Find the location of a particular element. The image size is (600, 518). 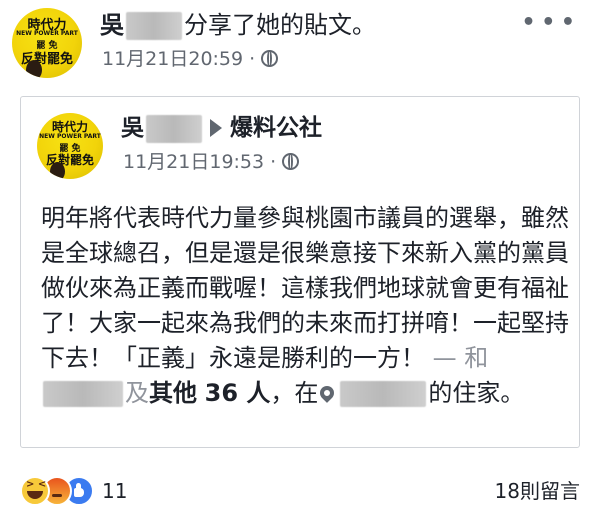

tagged-with-label: — 和 is located at coordinates (460, 358).